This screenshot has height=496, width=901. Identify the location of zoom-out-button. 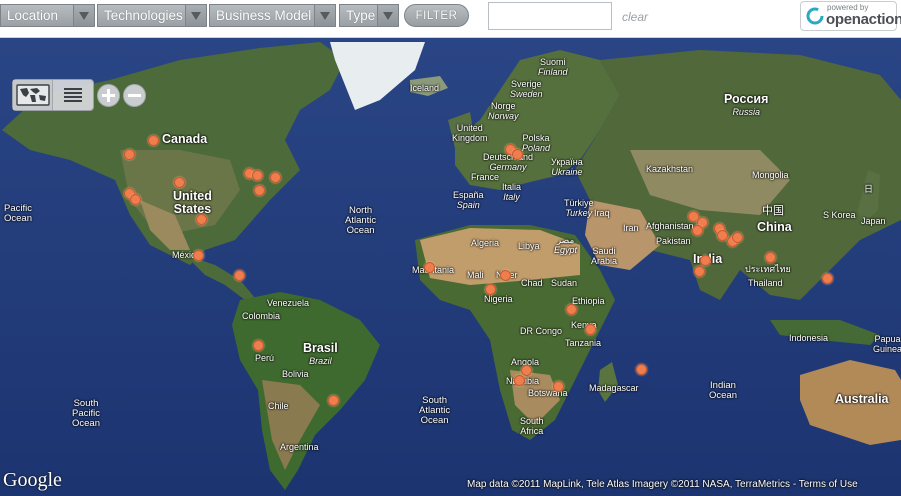
(134, 95).